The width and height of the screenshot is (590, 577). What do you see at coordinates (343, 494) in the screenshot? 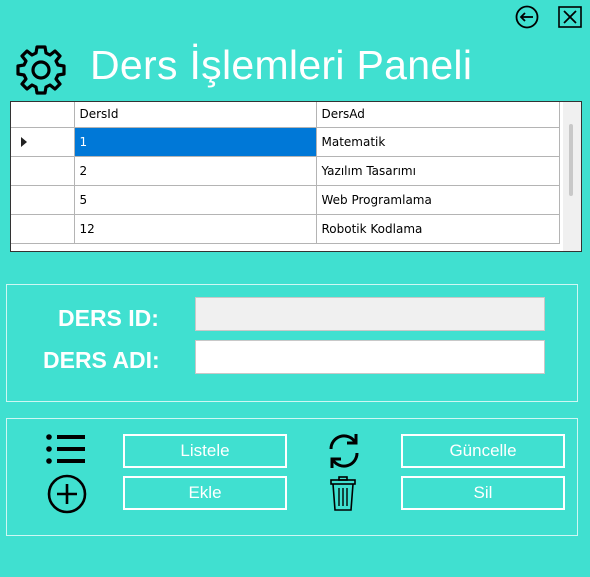
I see `trash-icon` at bounding box center [343, 494].